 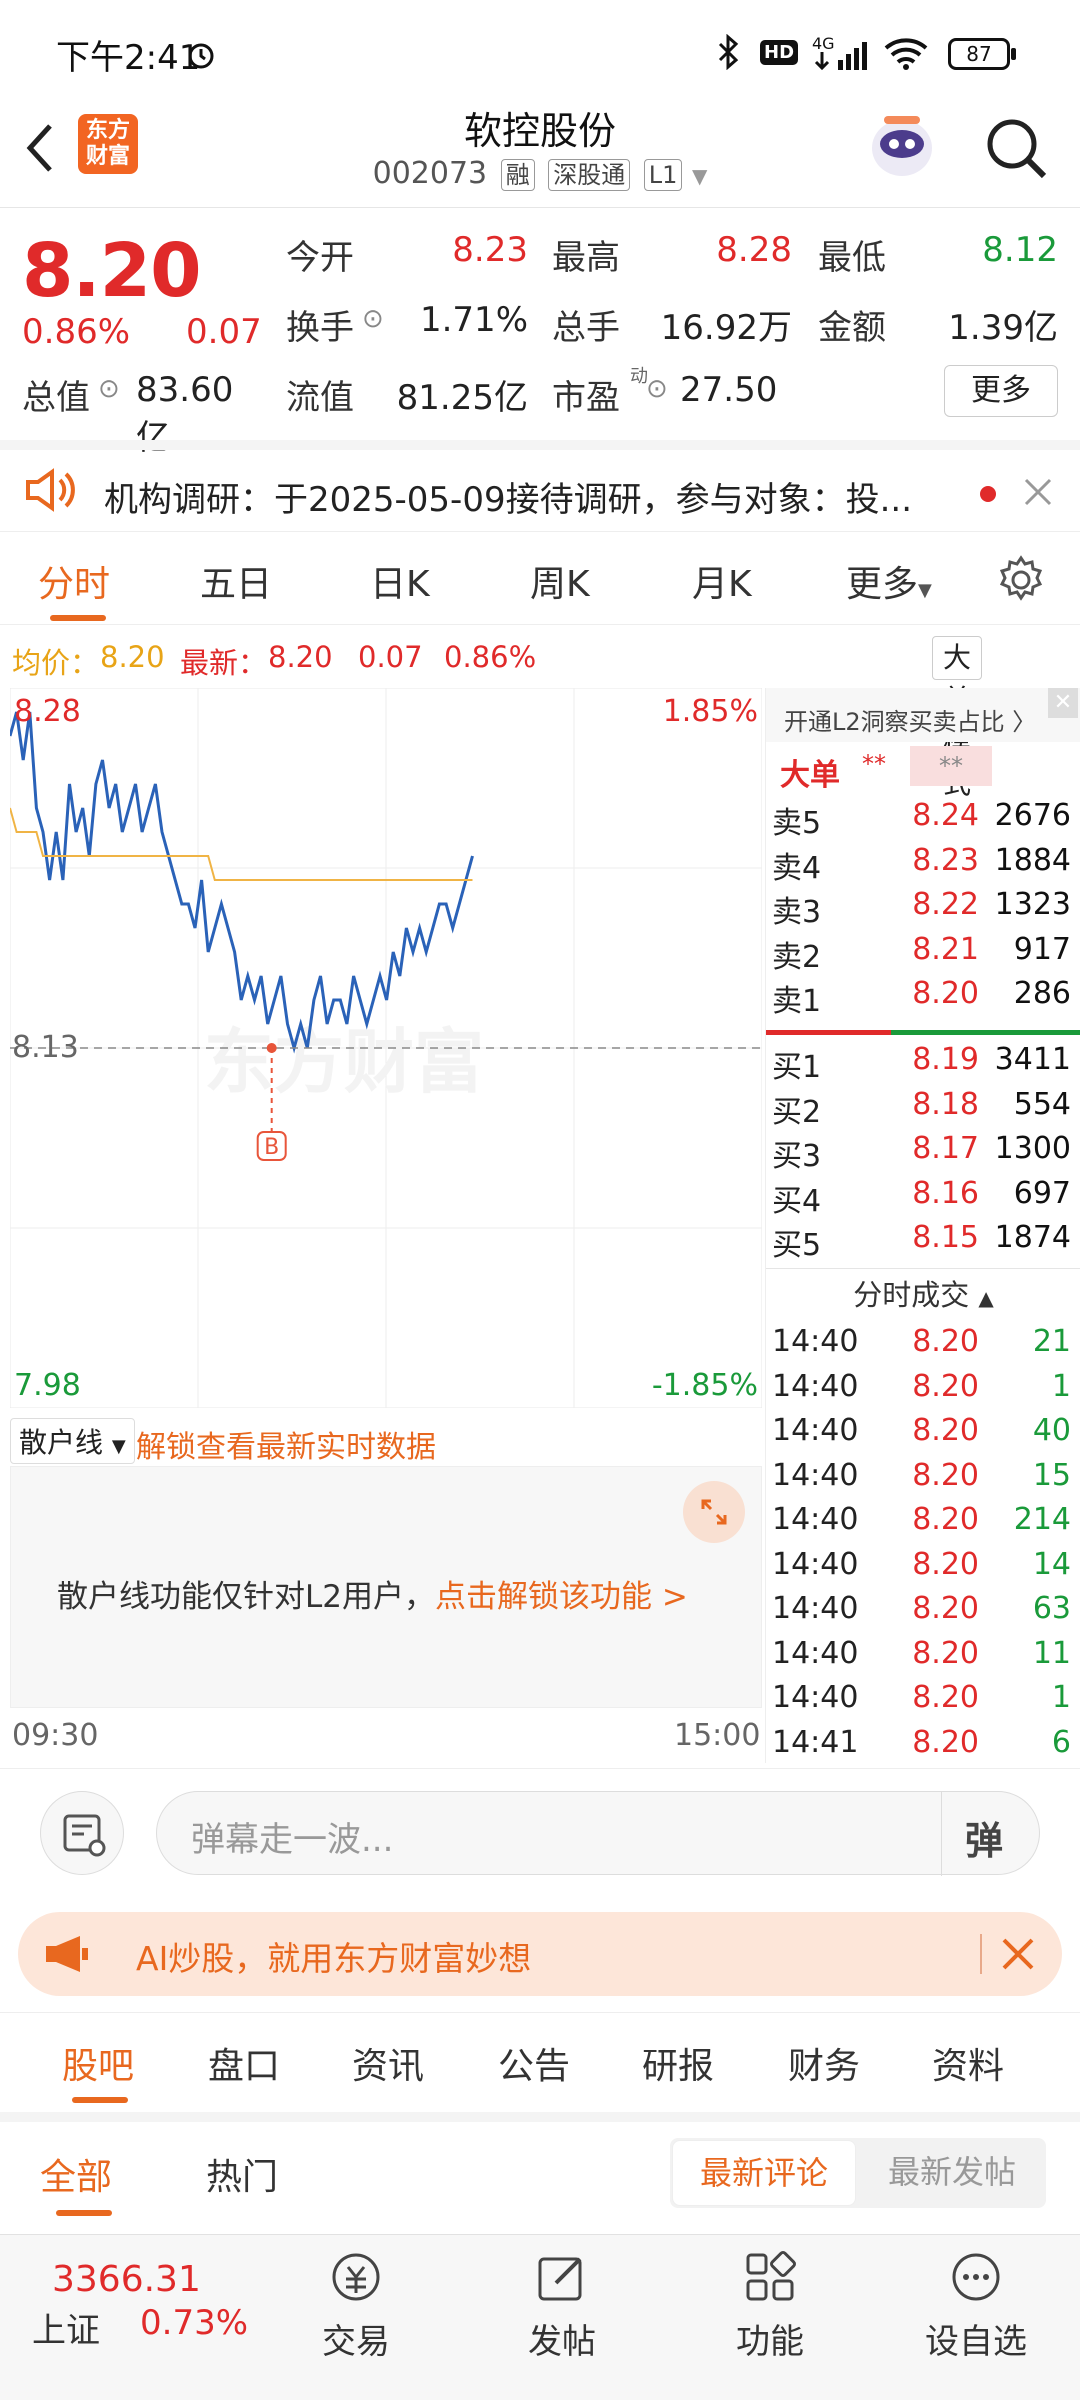 What do you see at coordinates (923, 1268) in the screenshot?
I see `ticks-divider` at bounding box center [923, 1268].